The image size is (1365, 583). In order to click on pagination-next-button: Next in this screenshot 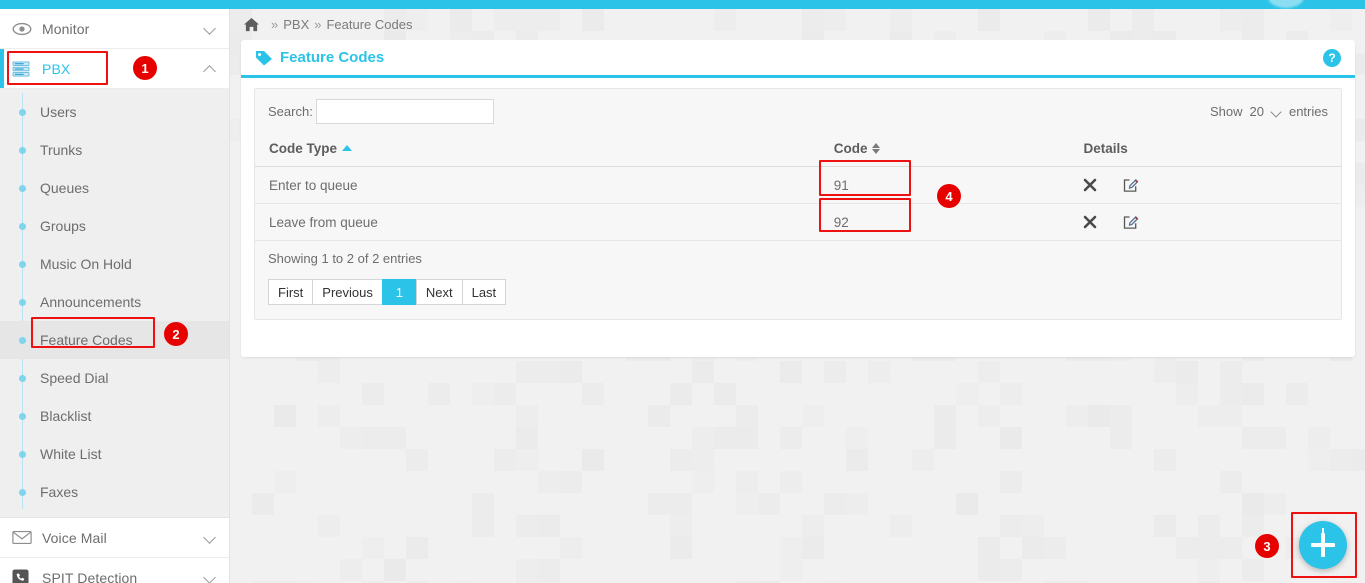, I will do `click(438, 292)`.